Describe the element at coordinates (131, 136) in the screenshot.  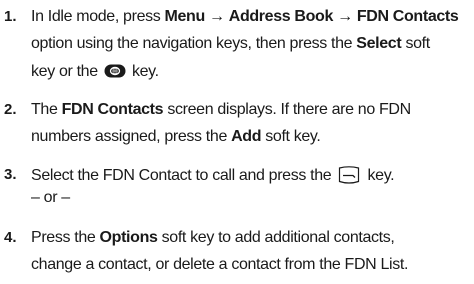
I see `text: numbers assigned, press the` at that location.